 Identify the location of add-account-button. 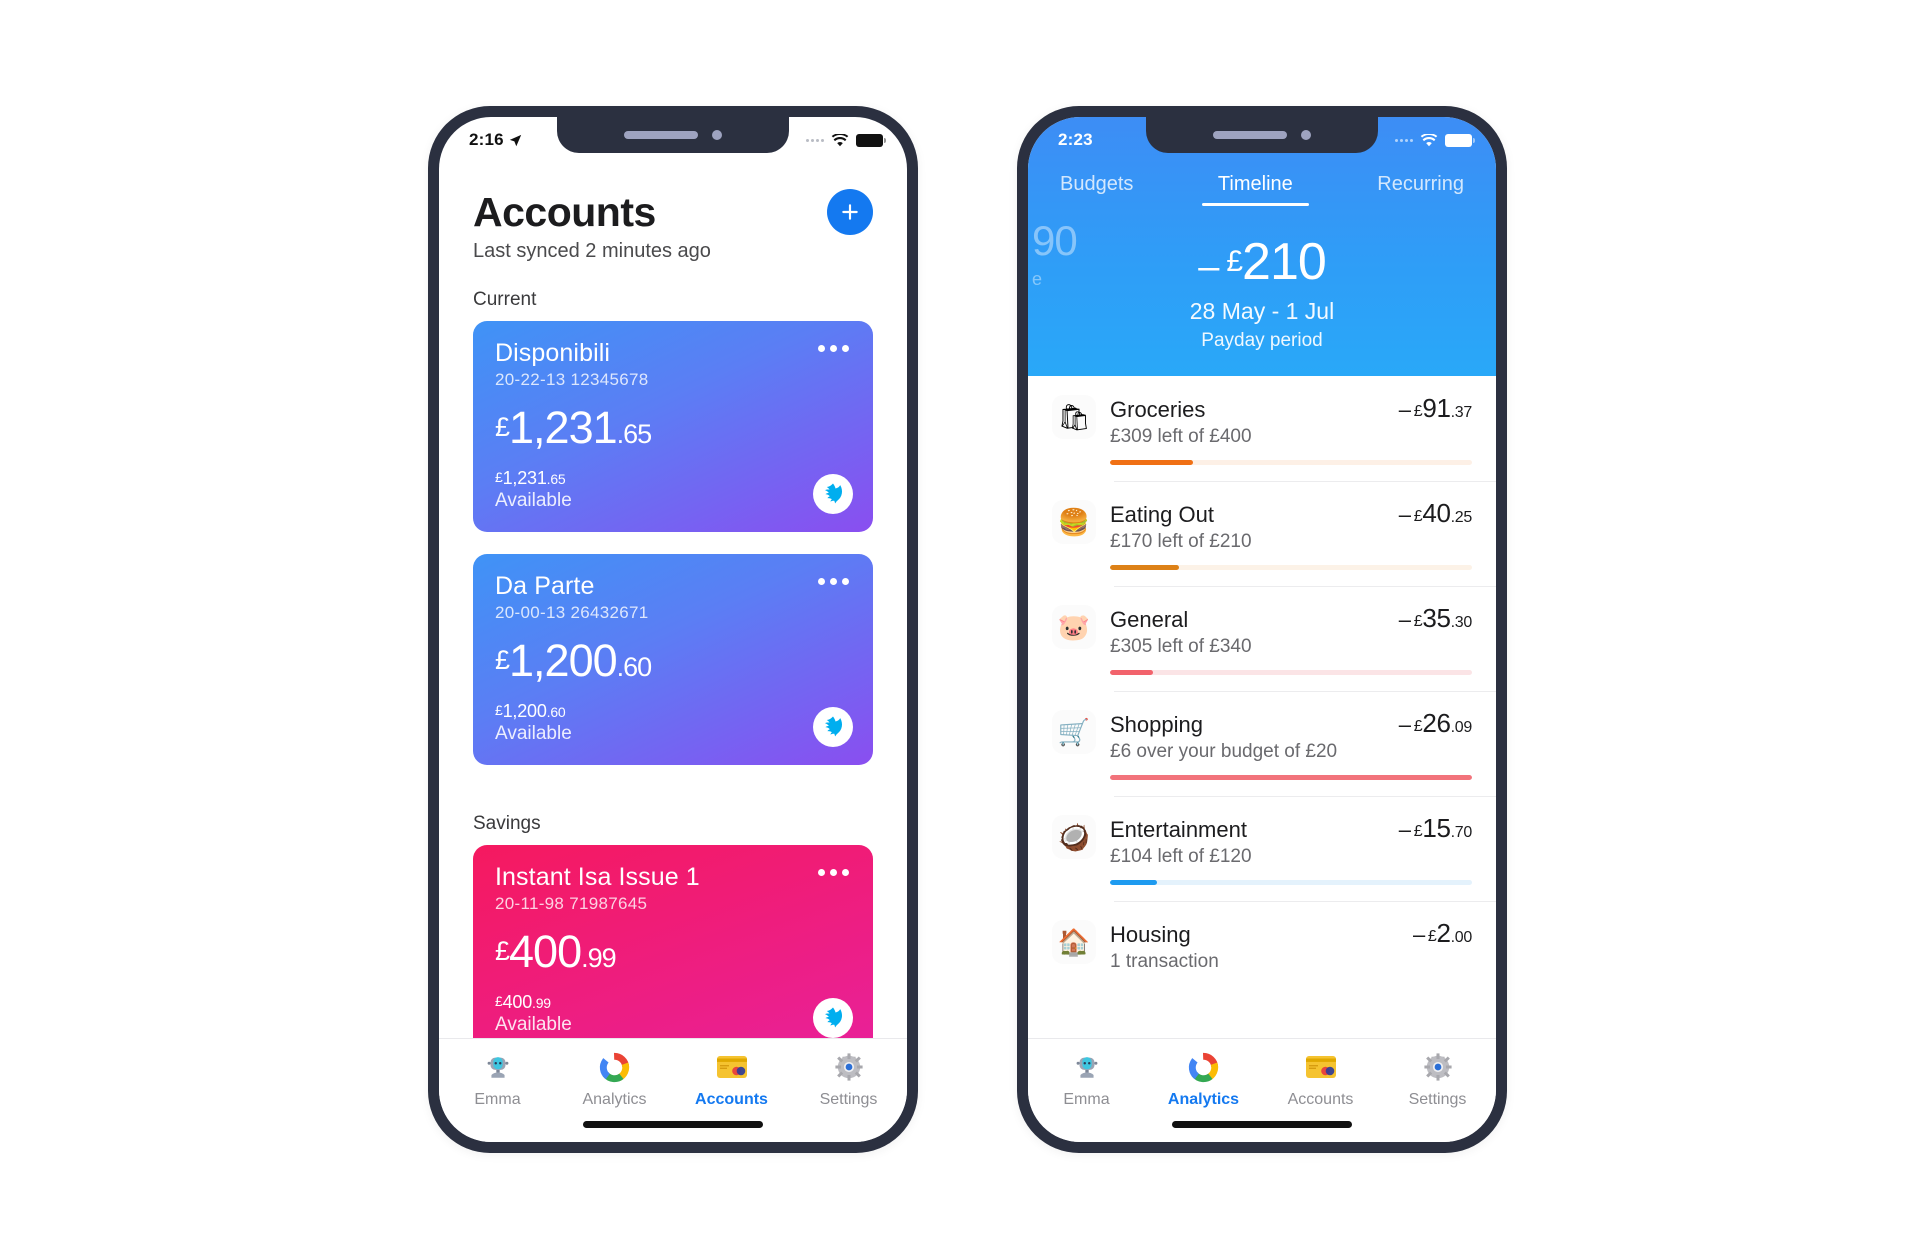
(850, 212).